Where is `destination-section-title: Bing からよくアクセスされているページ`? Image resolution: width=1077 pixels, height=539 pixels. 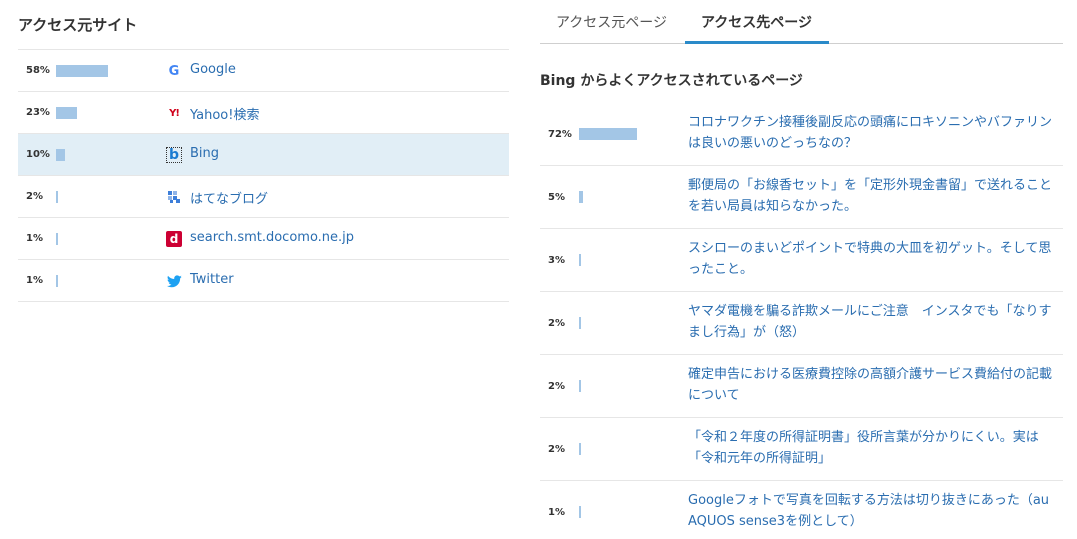
destination-section-title: Bing からよくアクセスされているページ is located at coordinates (671, 81).